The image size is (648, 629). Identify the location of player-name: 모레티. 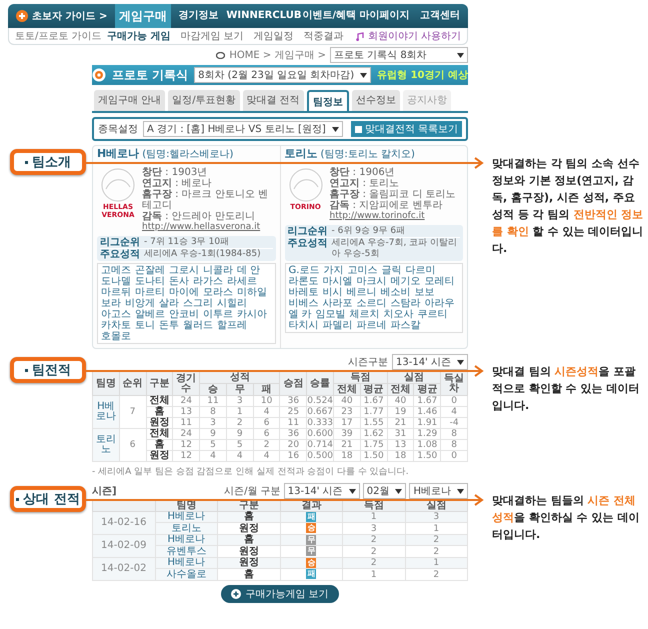
(439, 281).